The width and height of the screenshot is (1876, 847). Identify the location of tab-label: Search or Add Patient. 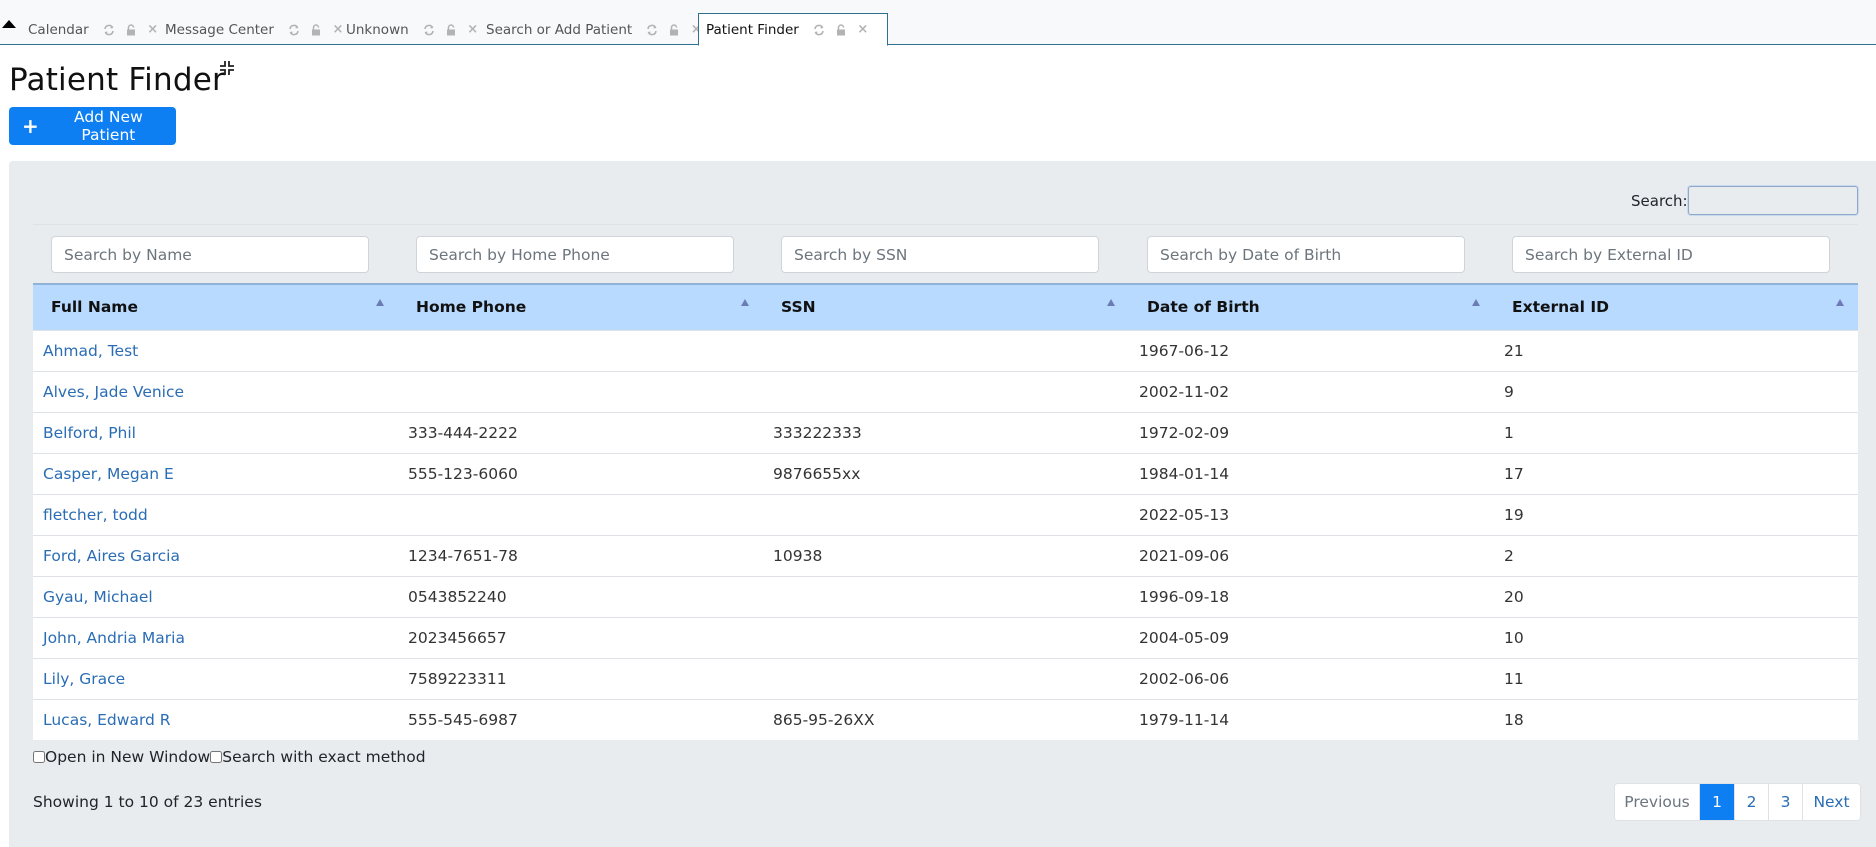
(559, 29).